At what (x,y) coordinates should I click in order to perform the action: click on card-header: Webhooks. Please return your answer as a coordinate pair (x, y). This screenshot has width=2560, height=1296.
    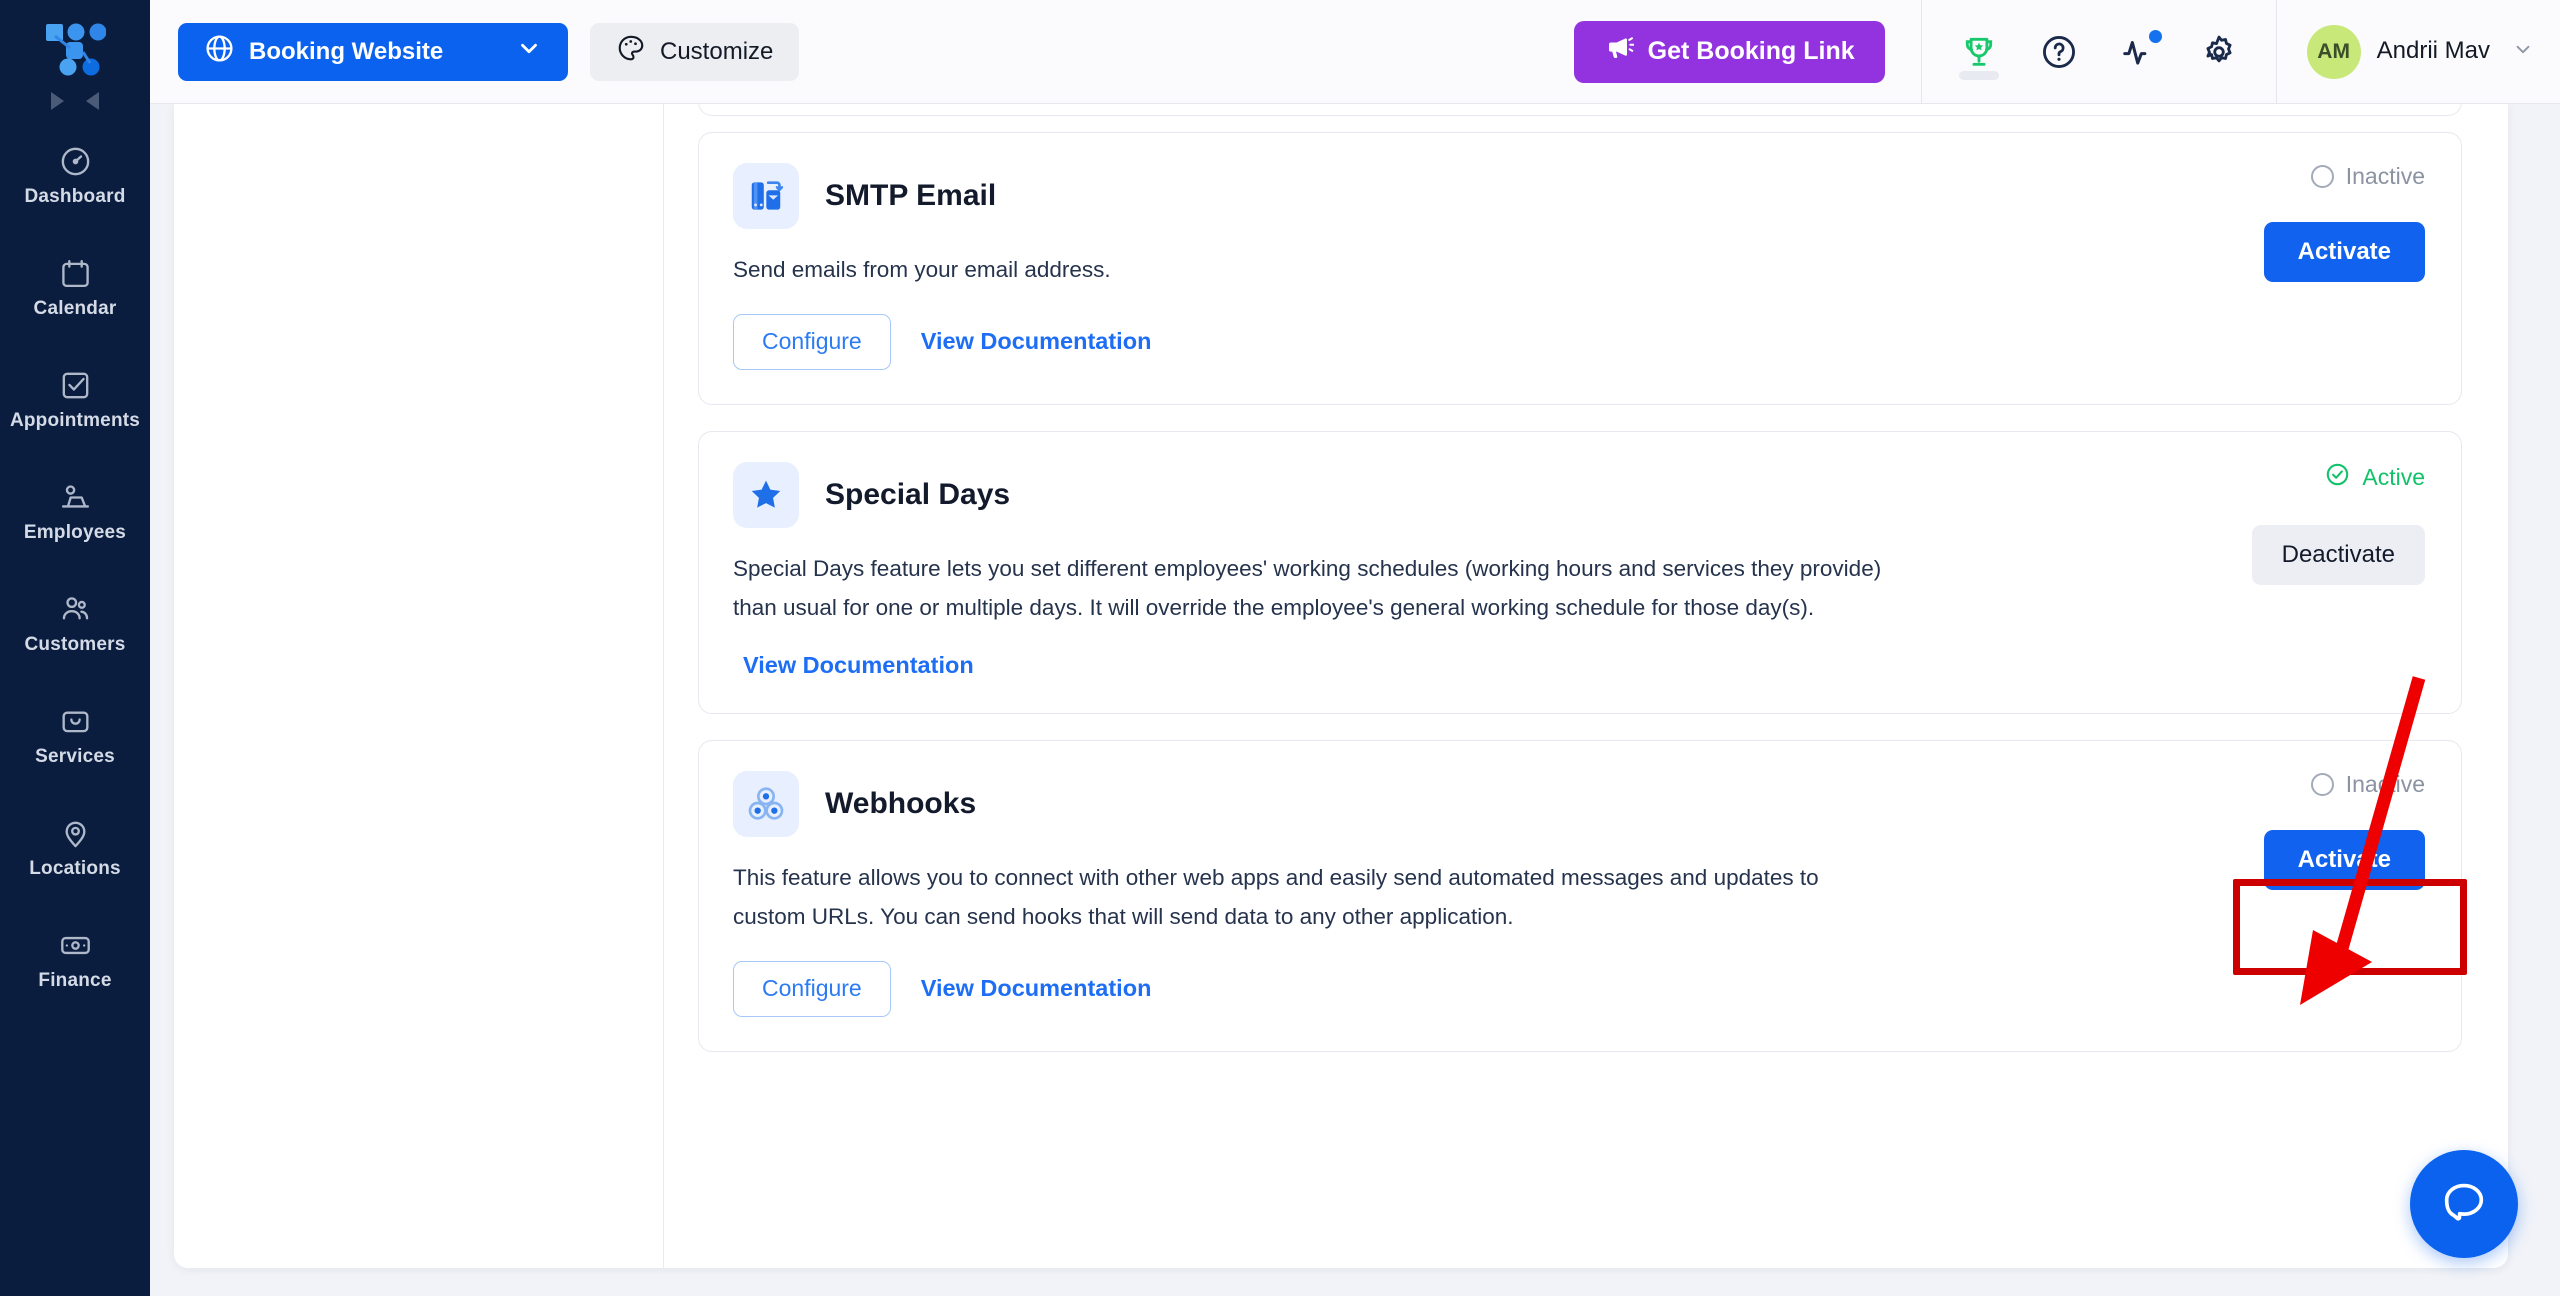
    Looking at the image, I should click on (1459, 803).